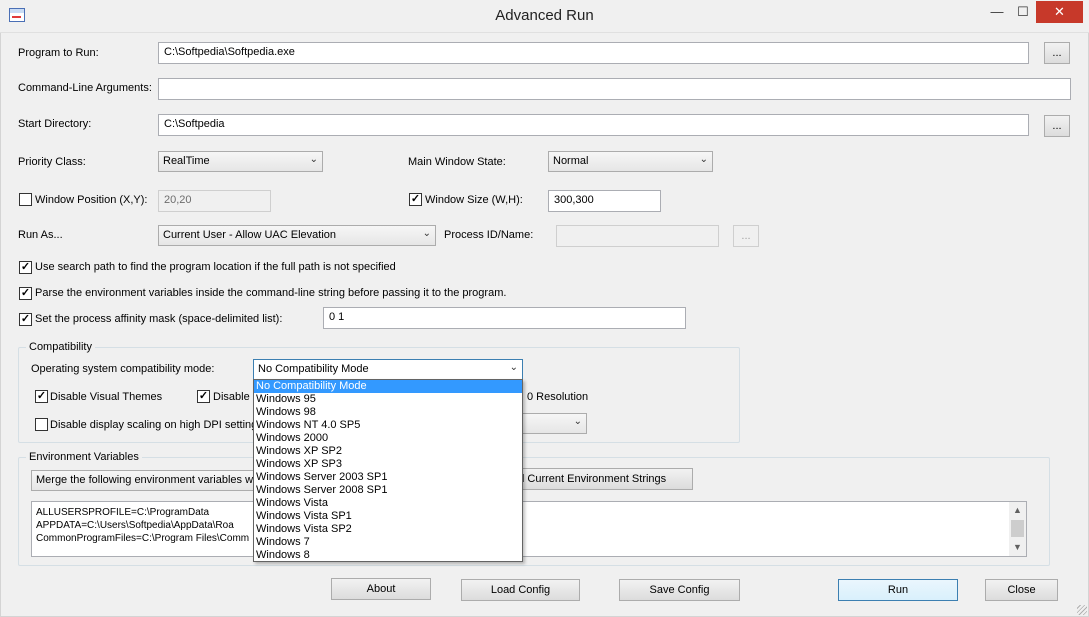  I want to click on run-button: Run, so click(898, 590).